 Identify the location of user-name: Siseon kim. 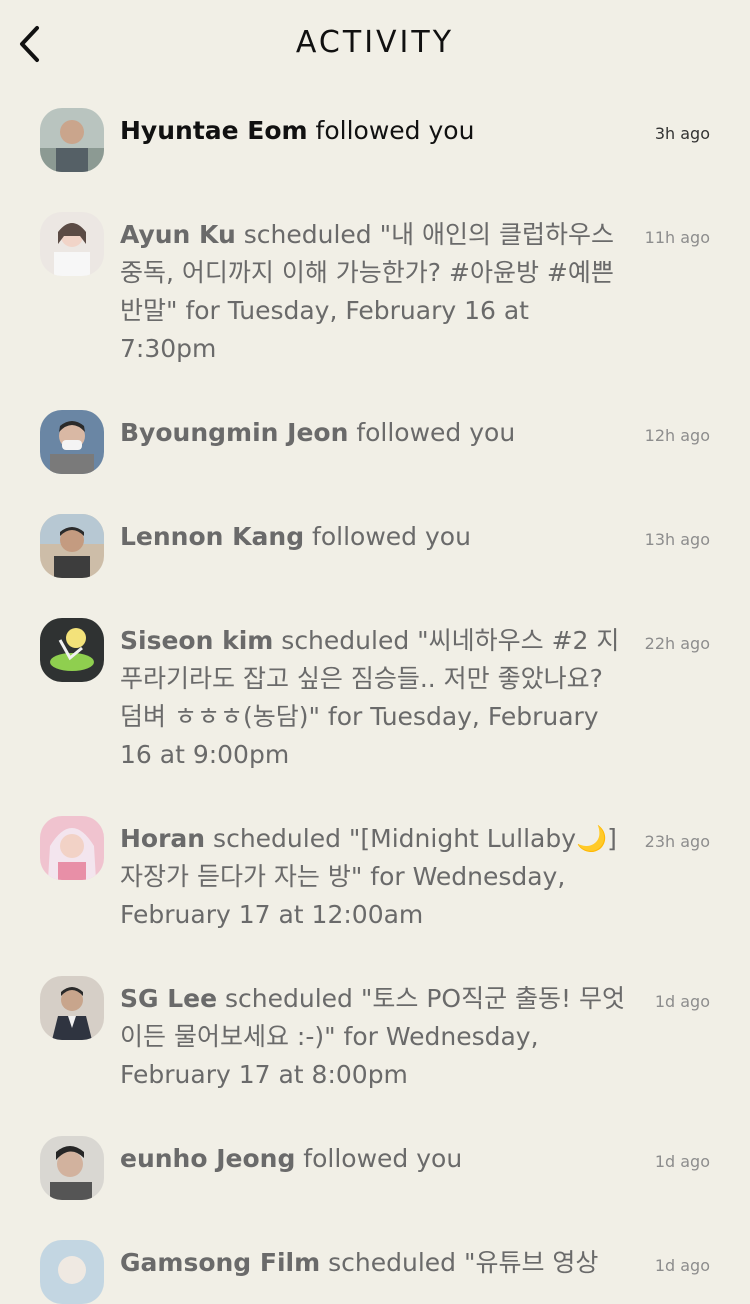
(196, 640).